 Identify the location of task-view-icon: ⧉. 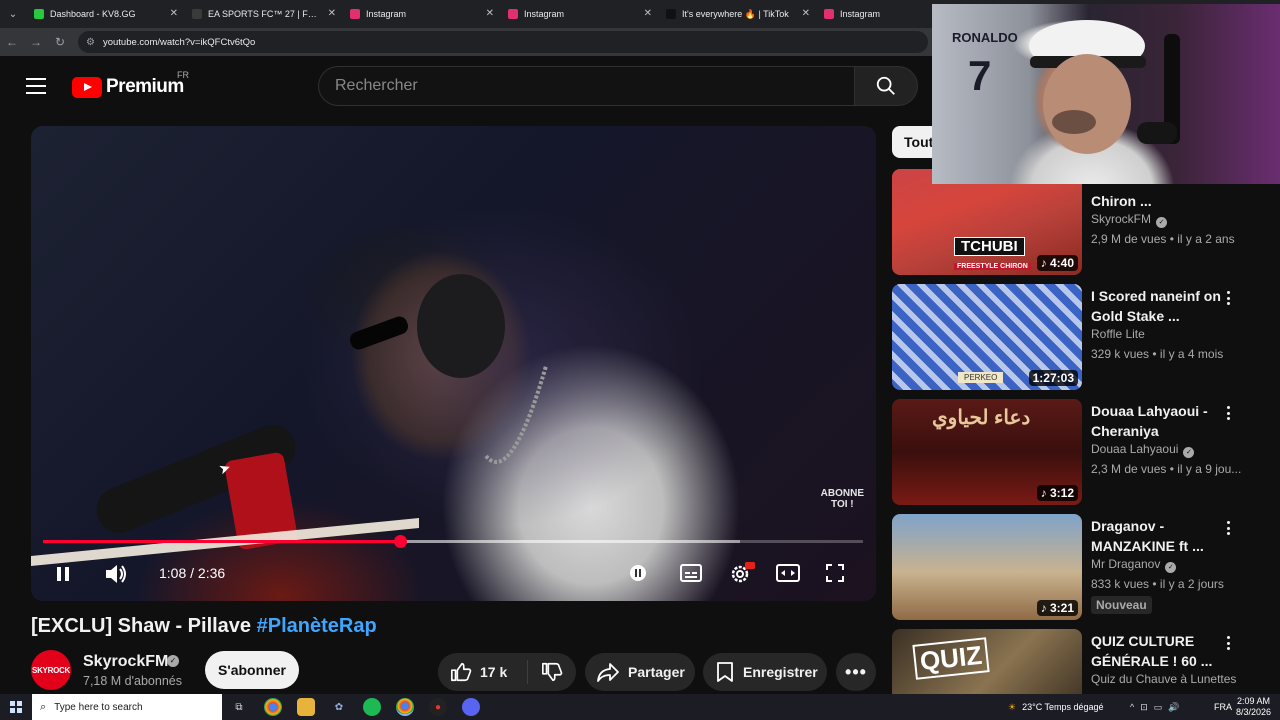
(239, 707).